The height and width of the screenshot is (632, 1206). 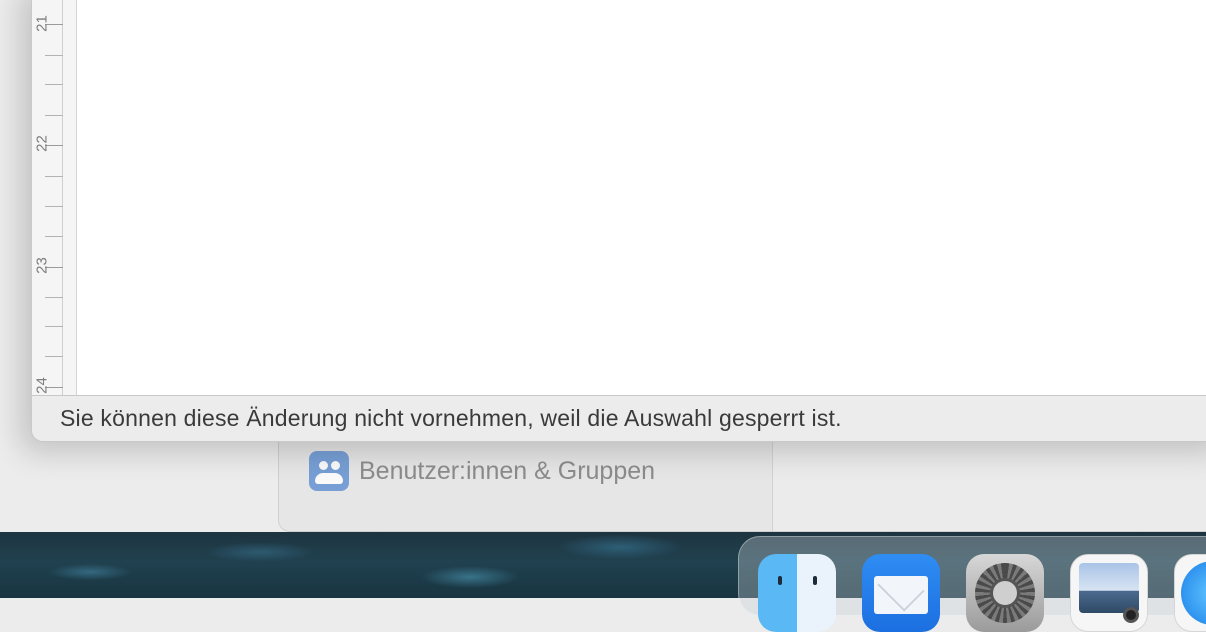 I want to click on preview-icon, so click(x=1109, y=593).